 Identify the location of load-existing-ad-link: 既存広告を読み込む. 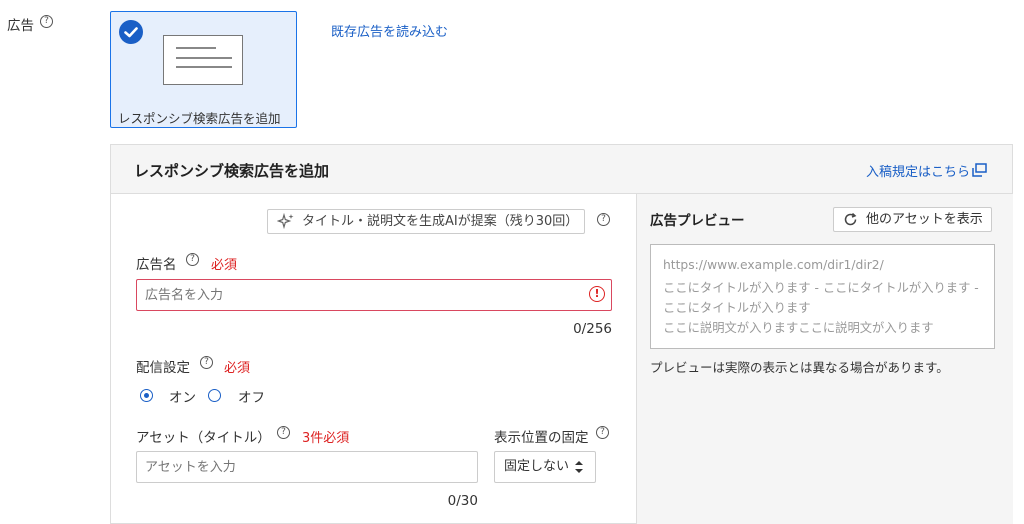
(389, 30).